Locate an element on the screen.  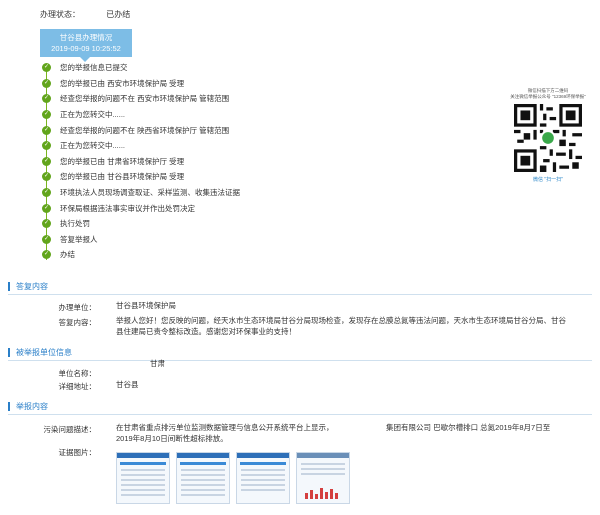
reply-section-divider is located at coordinates (300, 294).